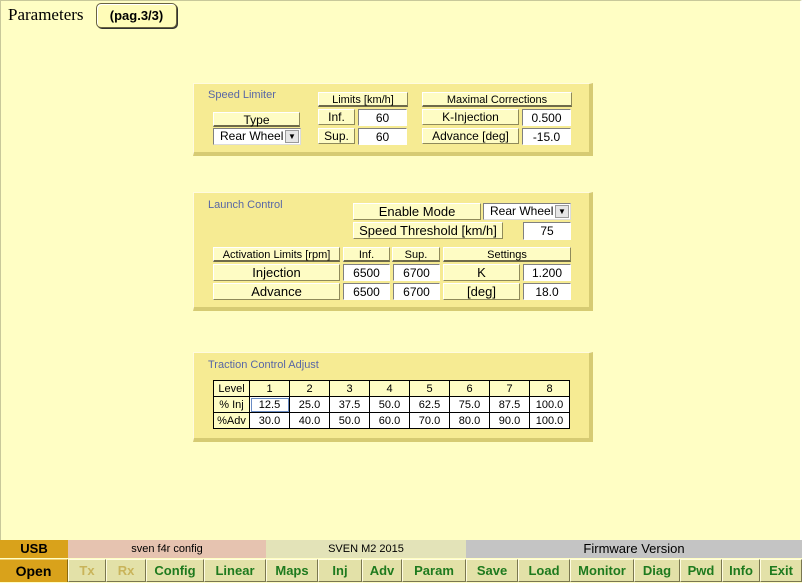 The height and width of the screenshot is (583, 802). Describe the element at coordinates (231, 388) in the screenshot. I see `level-label: Level` at that location.